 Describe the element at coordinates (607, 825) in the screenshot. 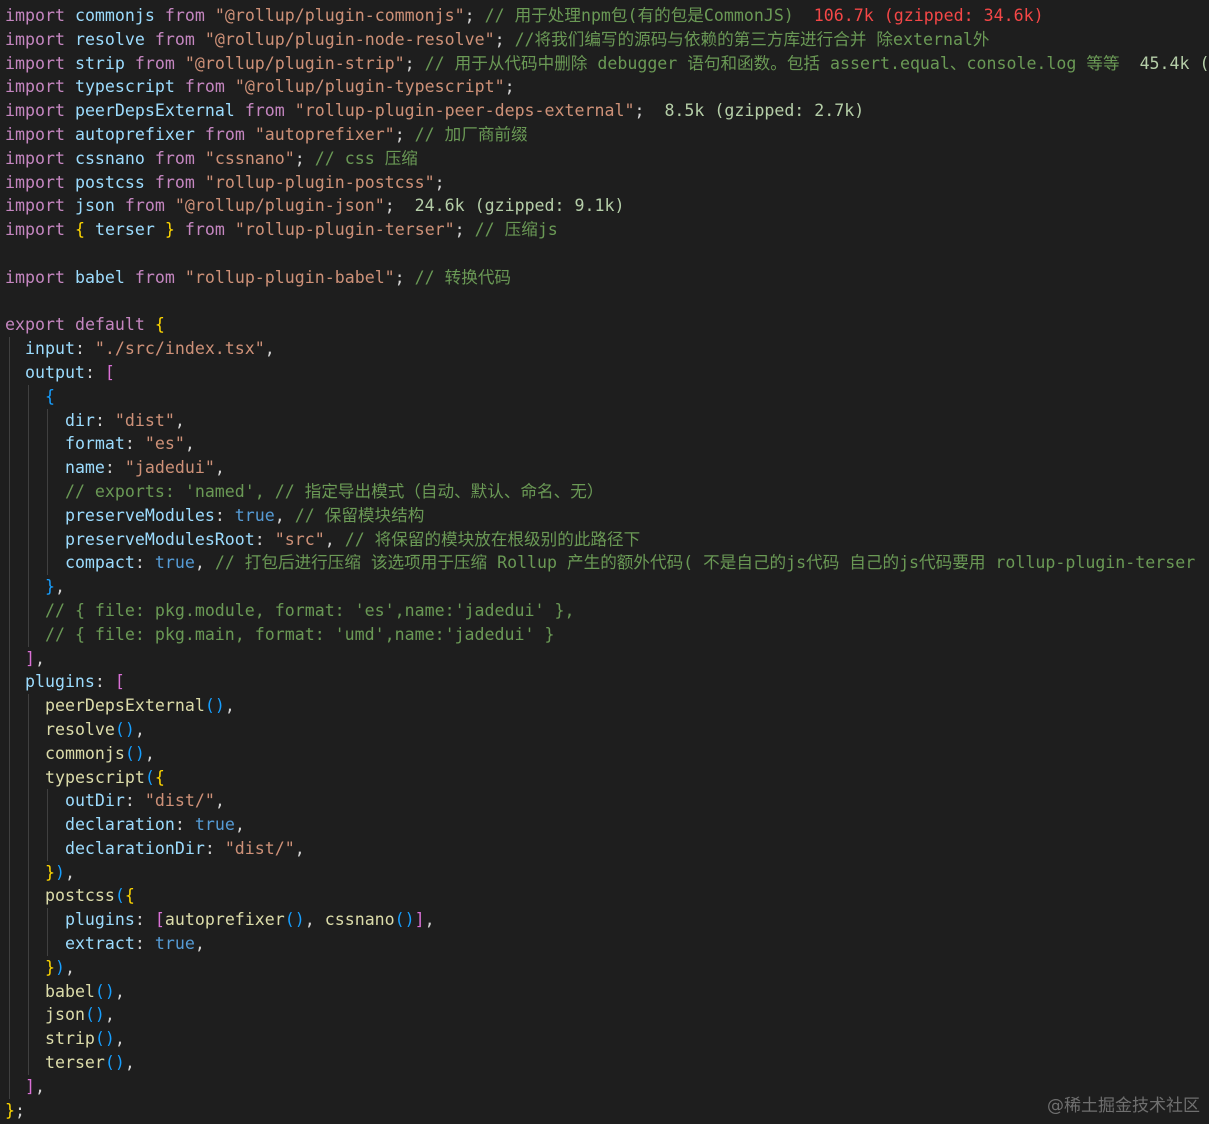

I see `code-line: declaration: true,` at that location.